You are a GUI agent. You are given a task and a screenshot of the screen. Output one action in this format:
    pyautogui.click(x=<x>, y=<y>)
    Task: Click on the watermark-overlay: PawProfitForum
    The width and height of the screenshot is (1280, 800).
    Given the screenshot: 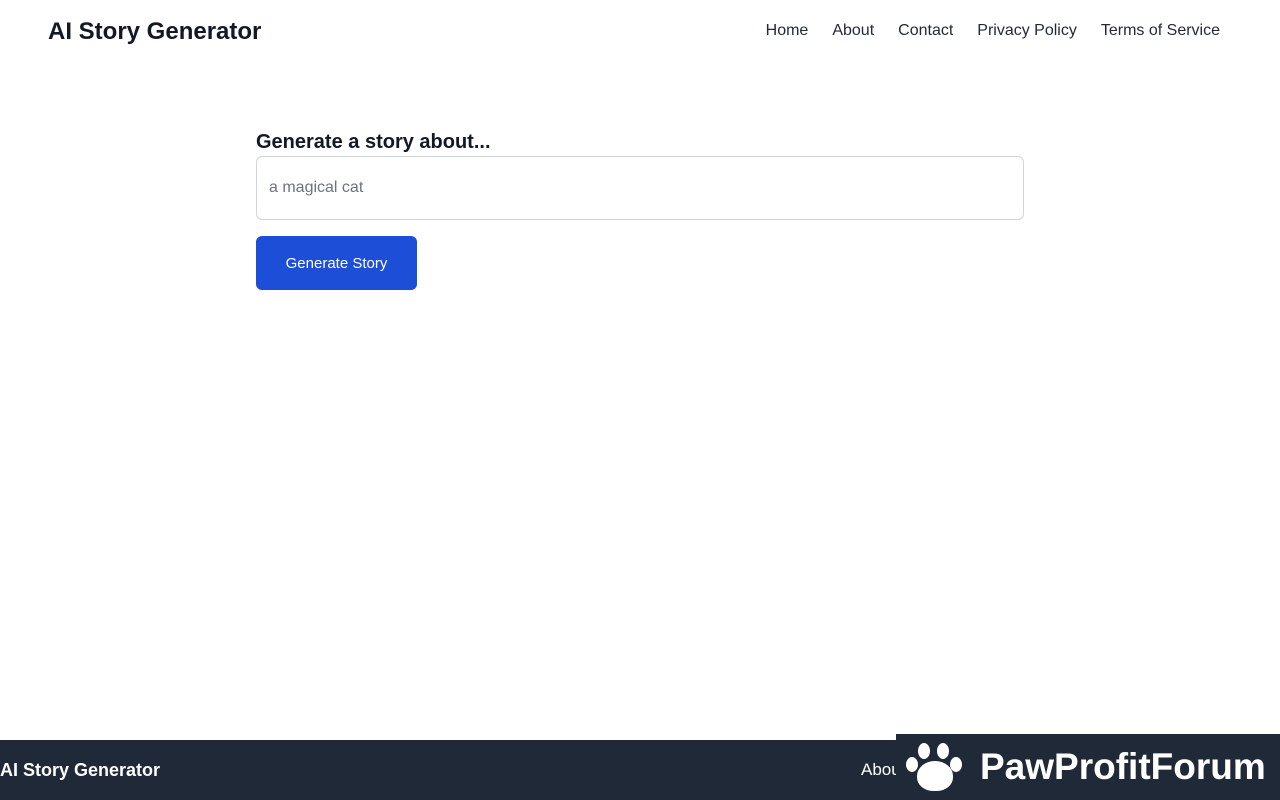 What is the action you would take?
    pyautogui.click(x=1088, y=767)
    